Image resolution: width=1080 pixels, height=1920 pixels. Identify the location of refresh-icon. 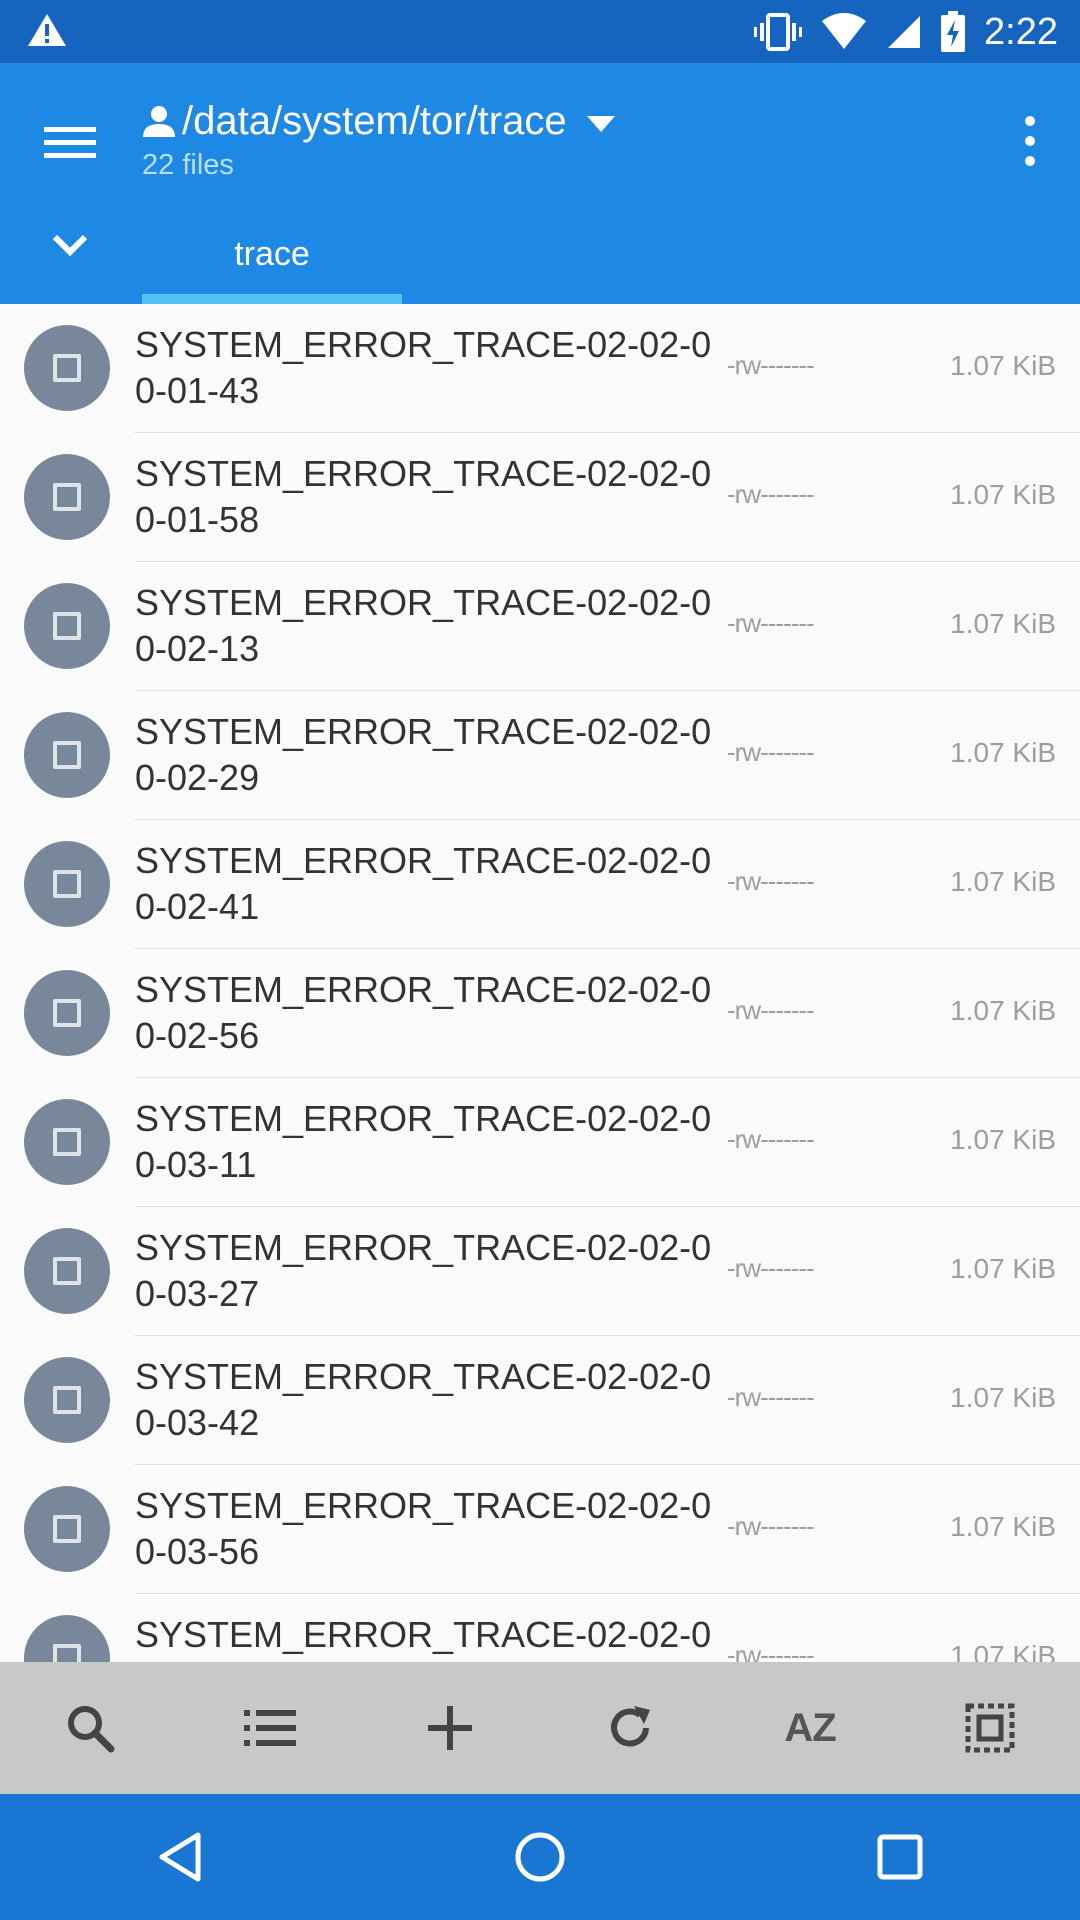
(630, 1726).